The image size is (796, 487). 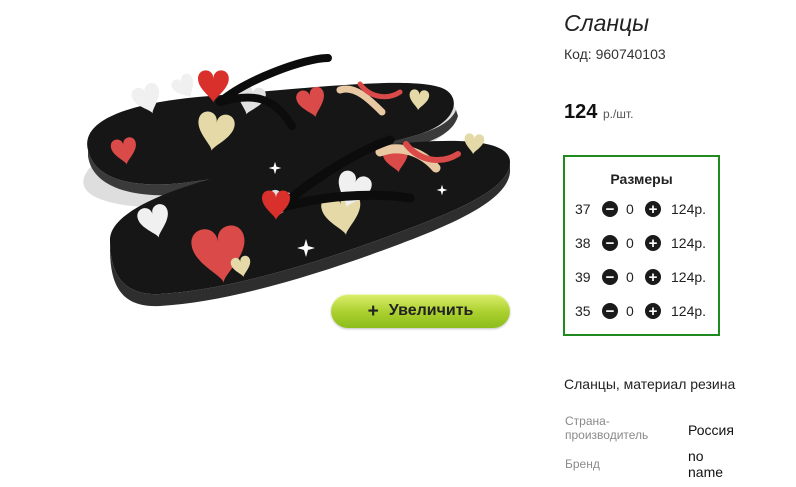 I want to click on spec-label-brand: Бренд, so click(x=582, y=464).